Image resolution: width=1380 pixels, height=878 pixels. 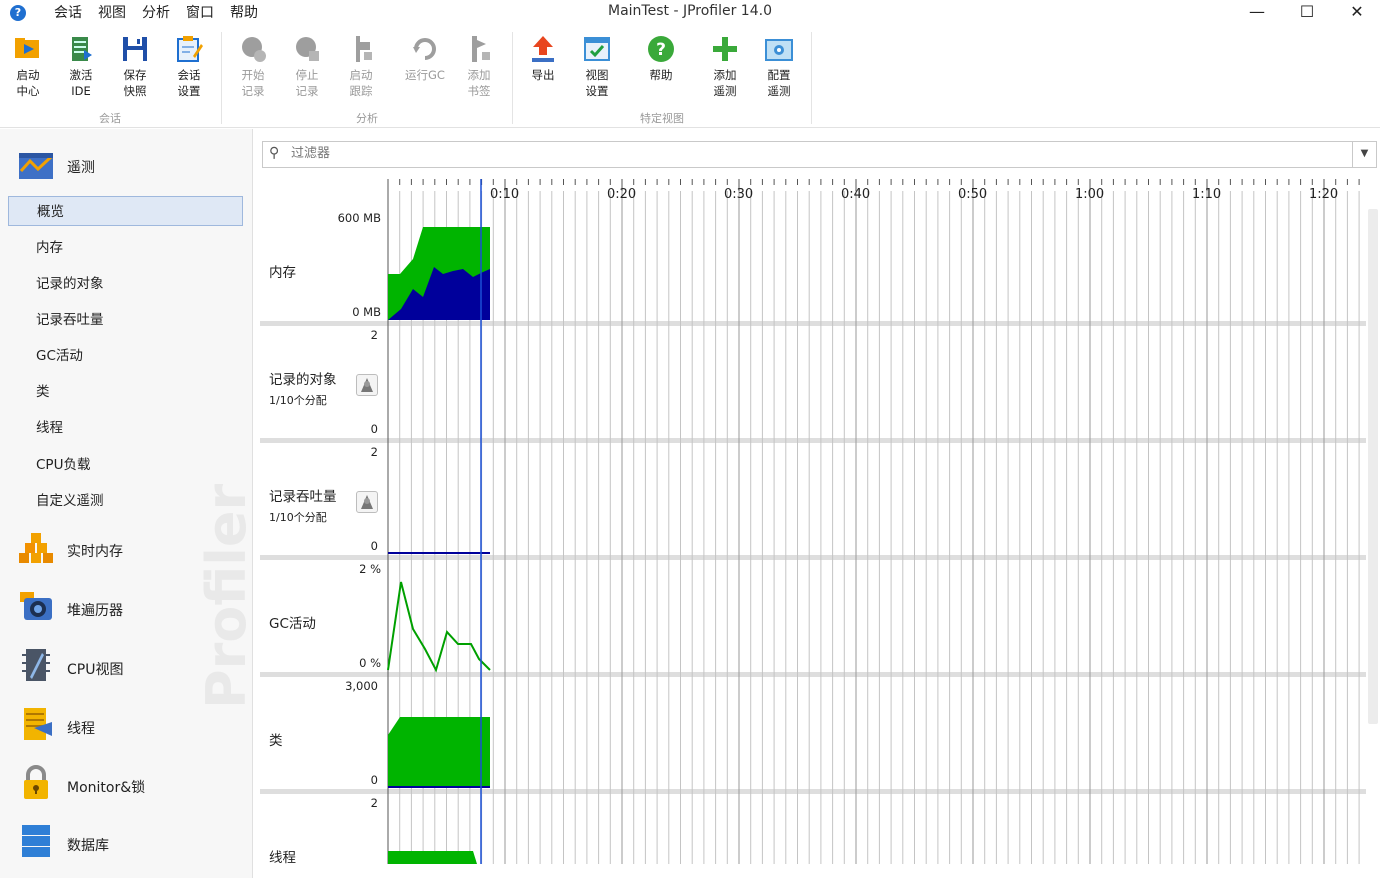 What do you see at coordinates (359, 218) in the screenshot?
I see `axis-max: 600 MB` at bounding box center [359, 218].